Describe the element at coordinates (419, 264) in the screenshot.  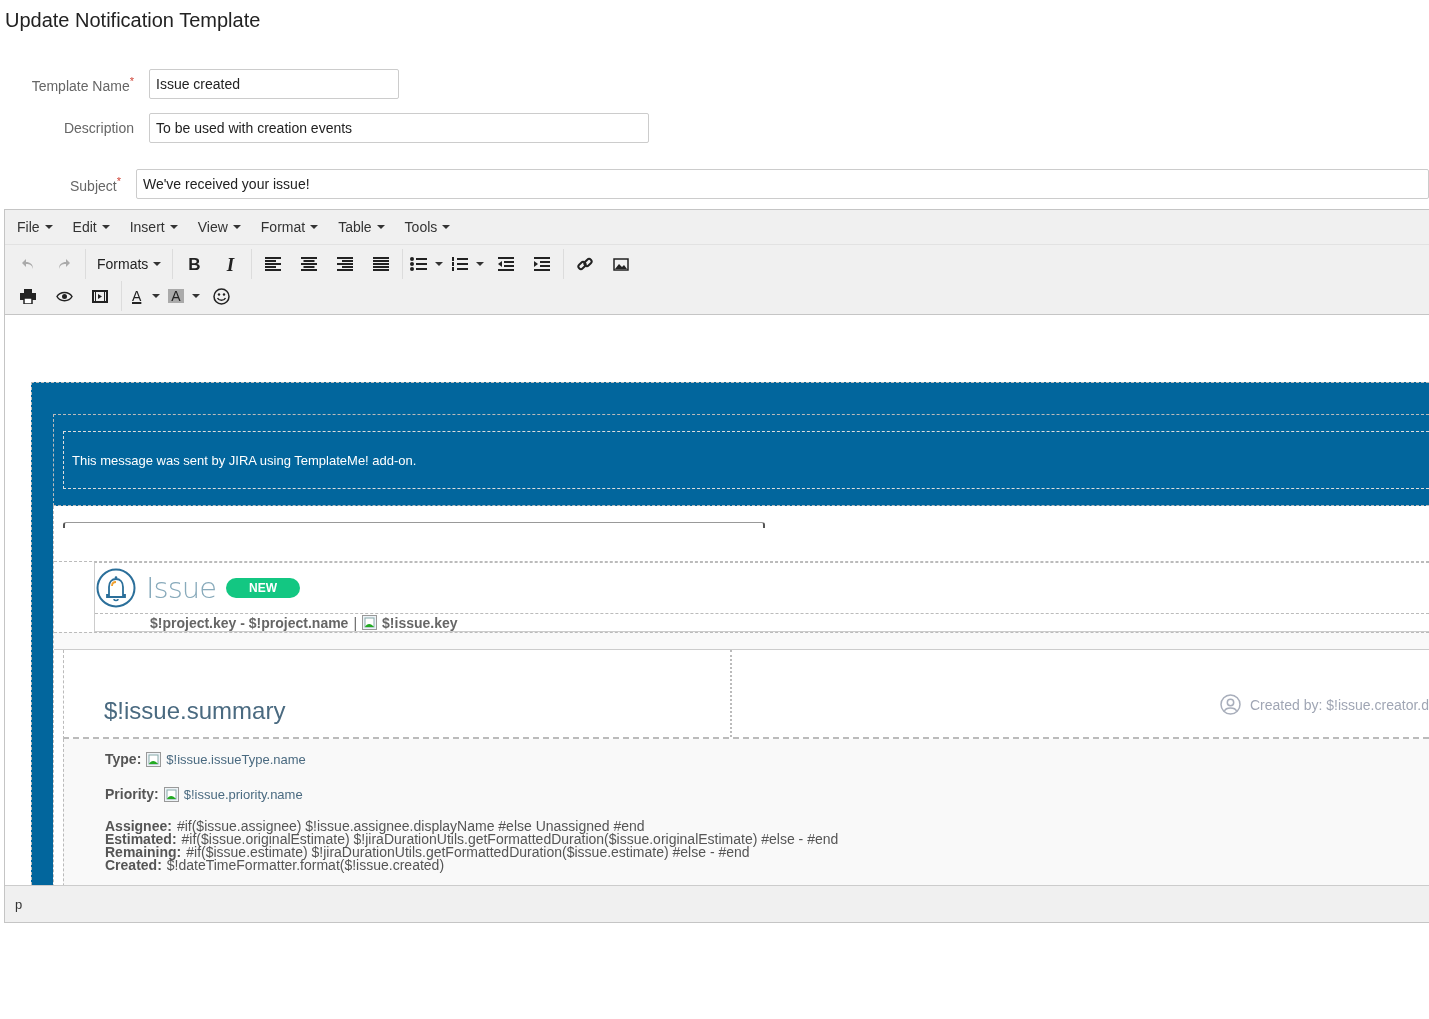
I see `bullet-list-icon` at that location.